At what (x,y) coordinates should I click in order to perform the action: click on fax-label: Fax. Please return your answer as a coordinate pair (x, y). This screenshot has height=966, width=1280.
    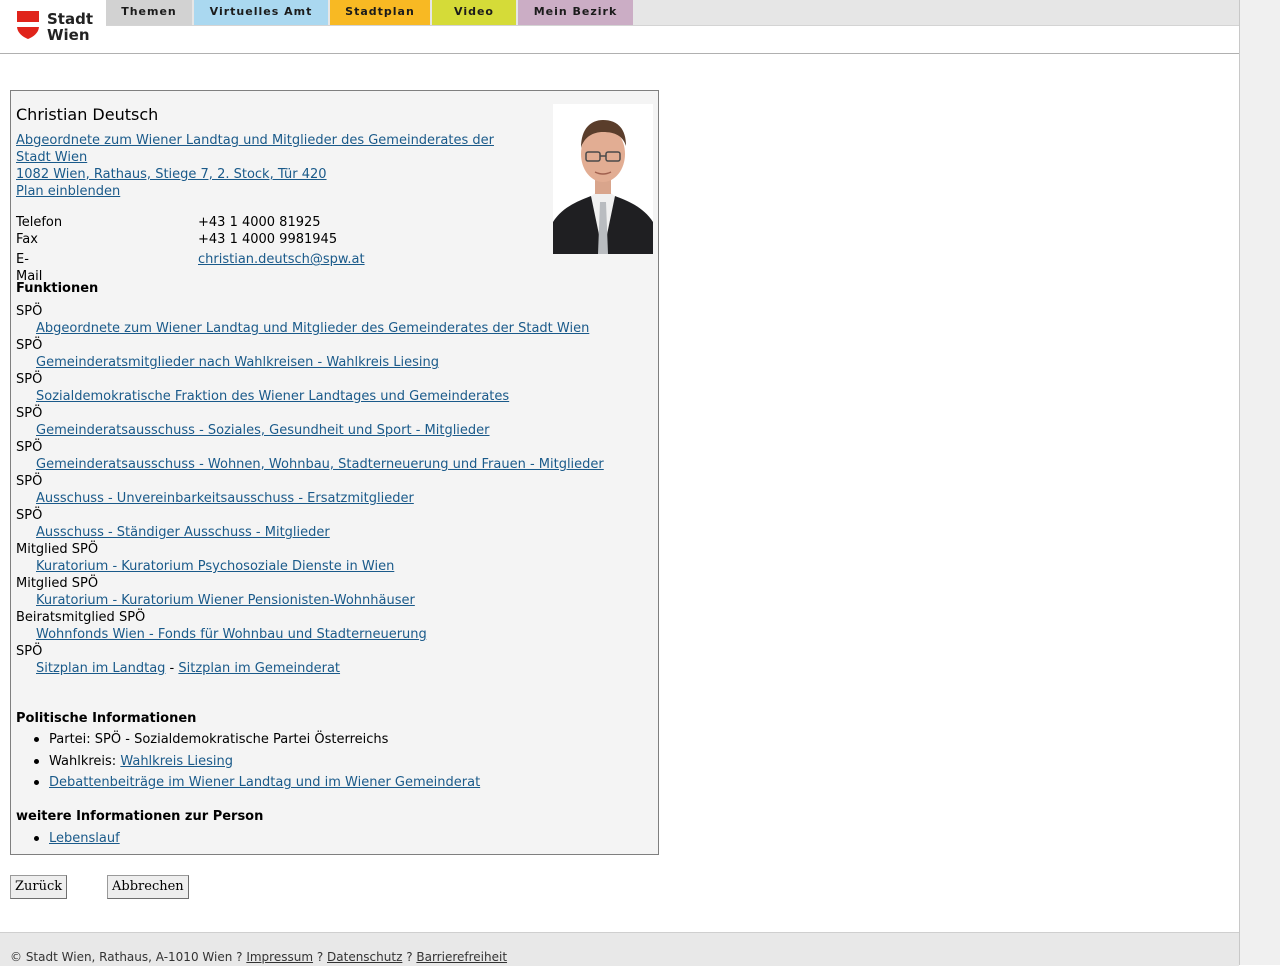
    Looking at the image, I should click on (27, 239).